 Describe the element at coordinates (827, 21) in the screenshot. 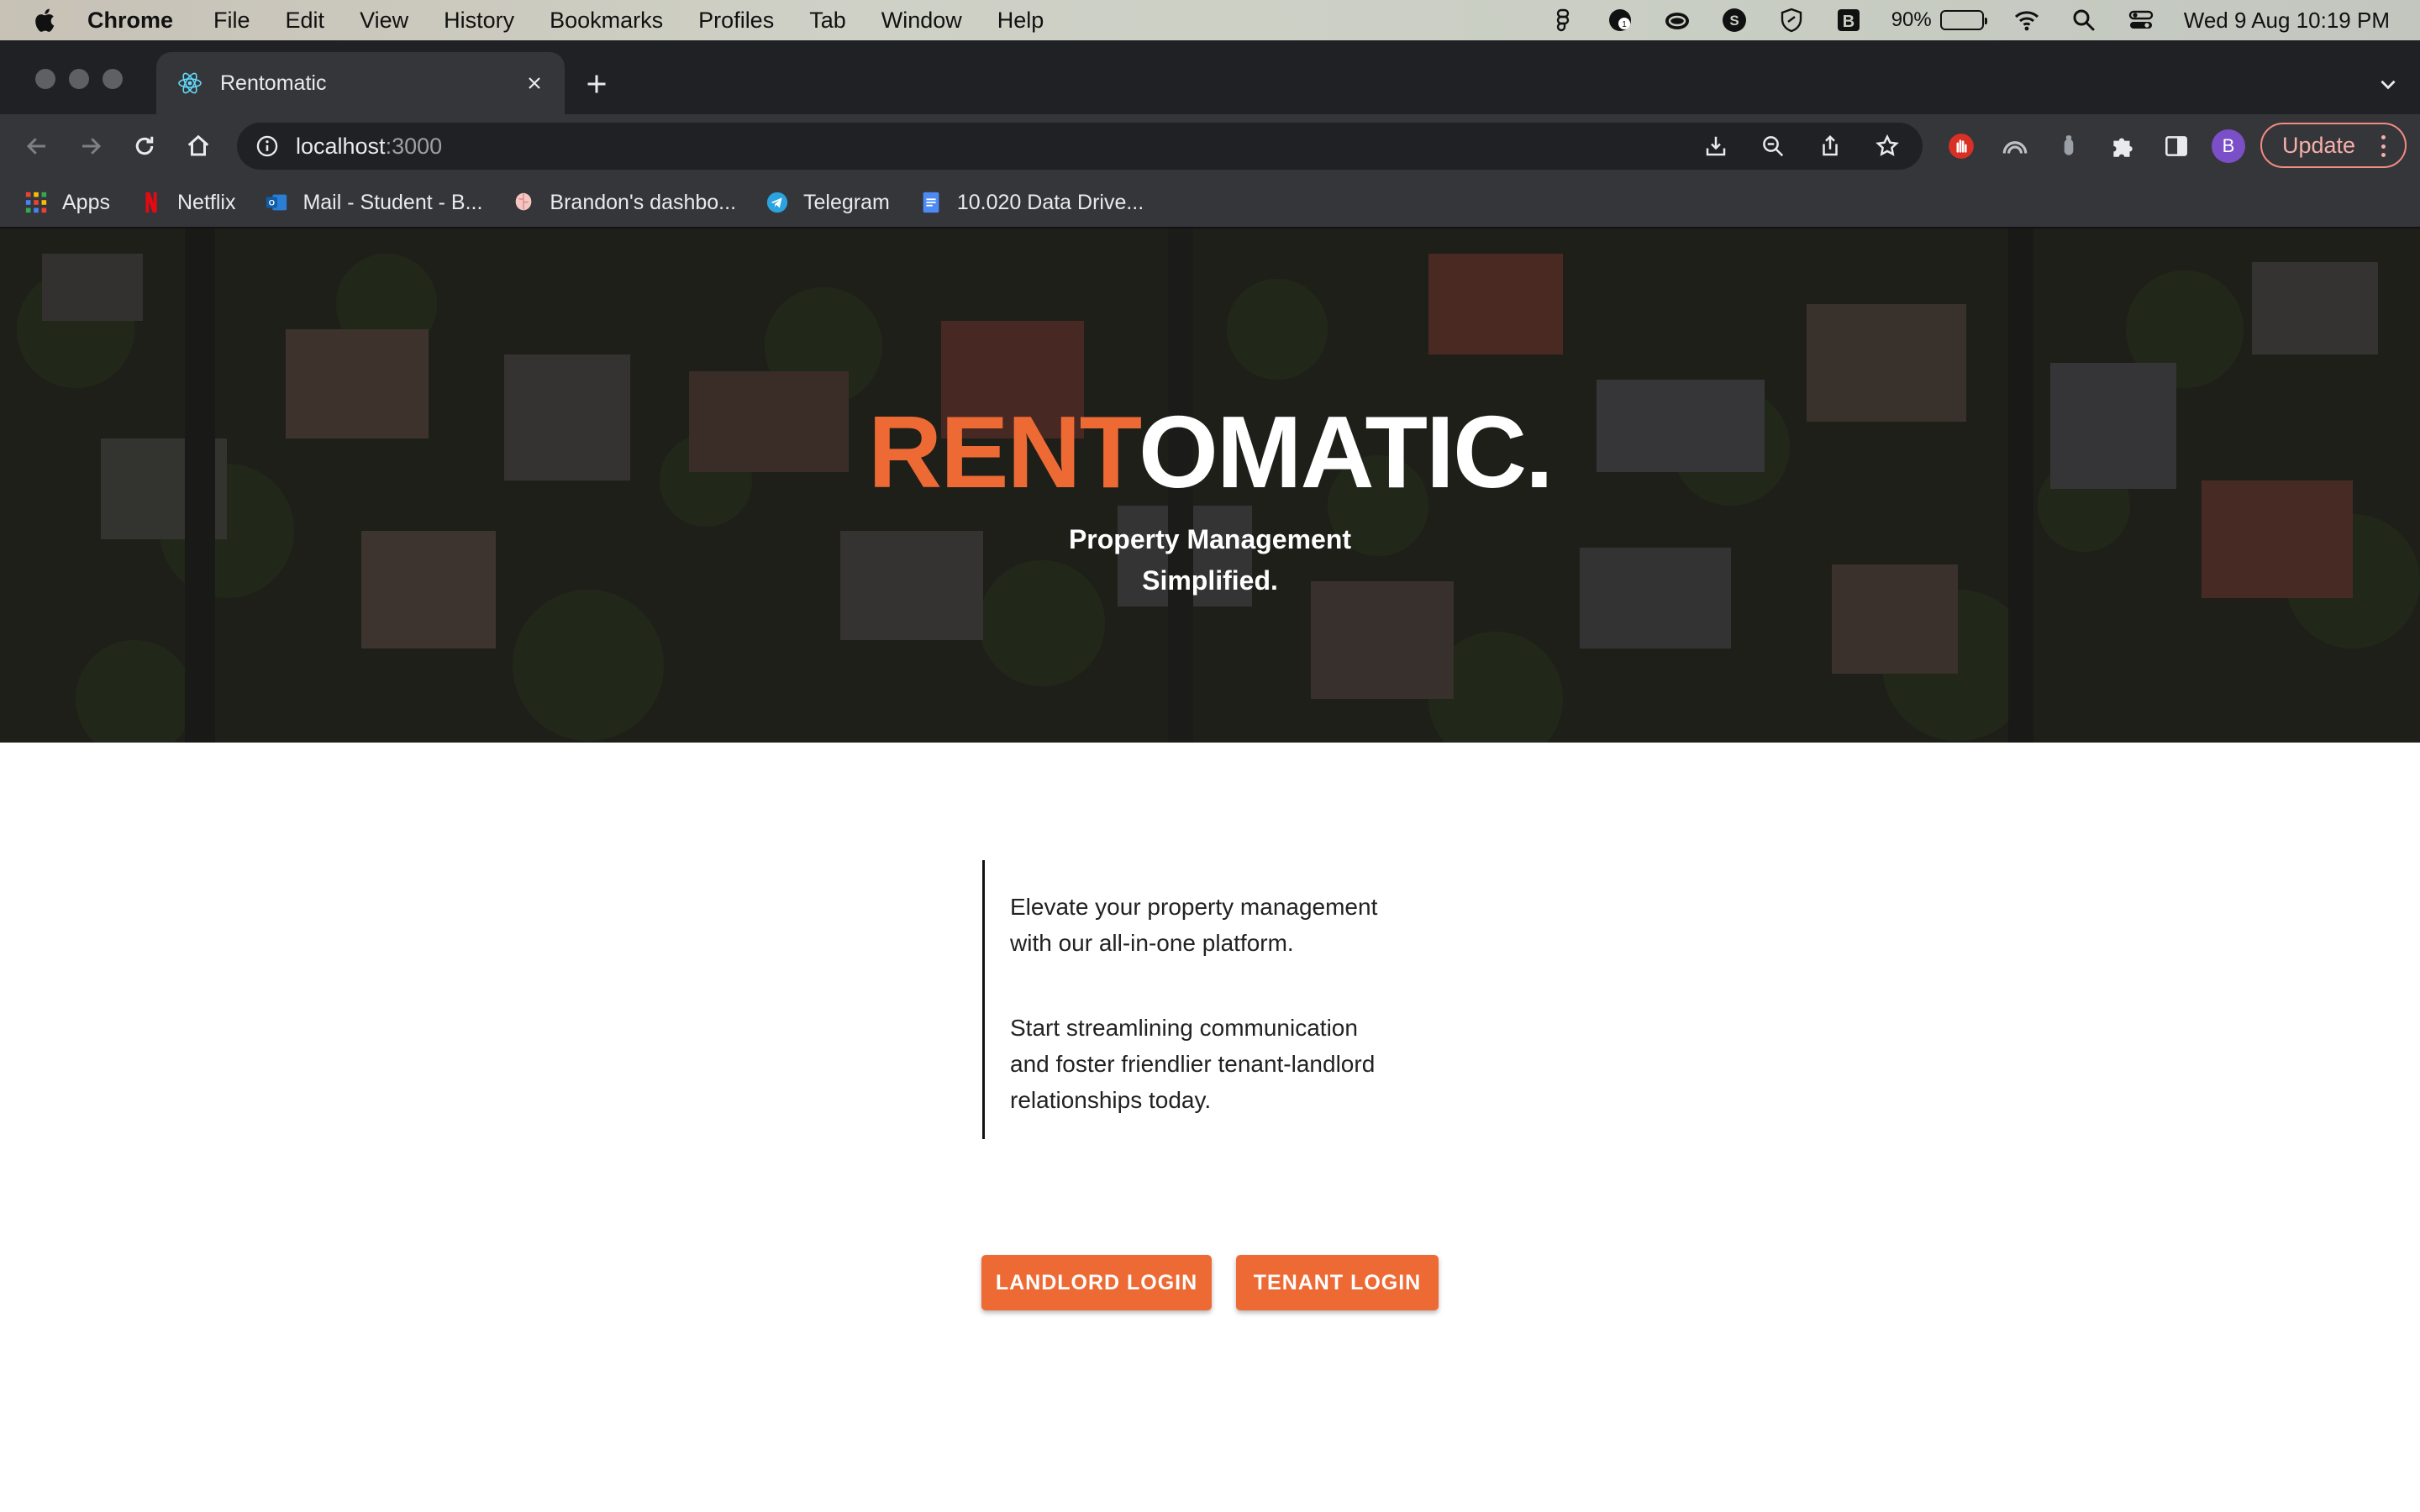

I see `menu-tab: Tab` at that location.